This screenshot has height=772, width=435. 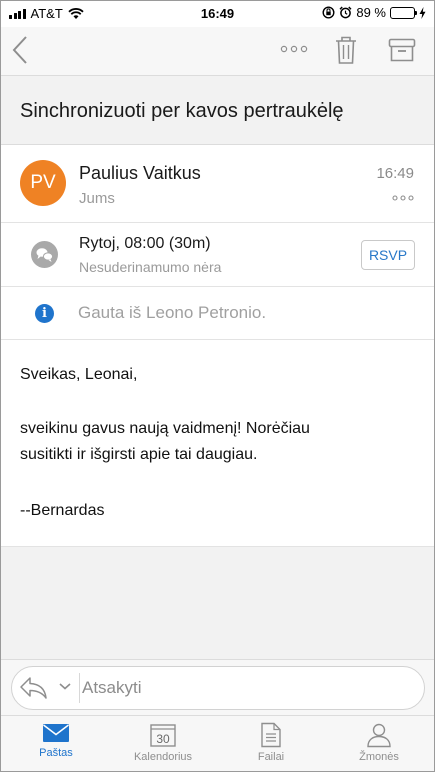 I want to click on calendar-day: 30, so click(x=163, y=739).